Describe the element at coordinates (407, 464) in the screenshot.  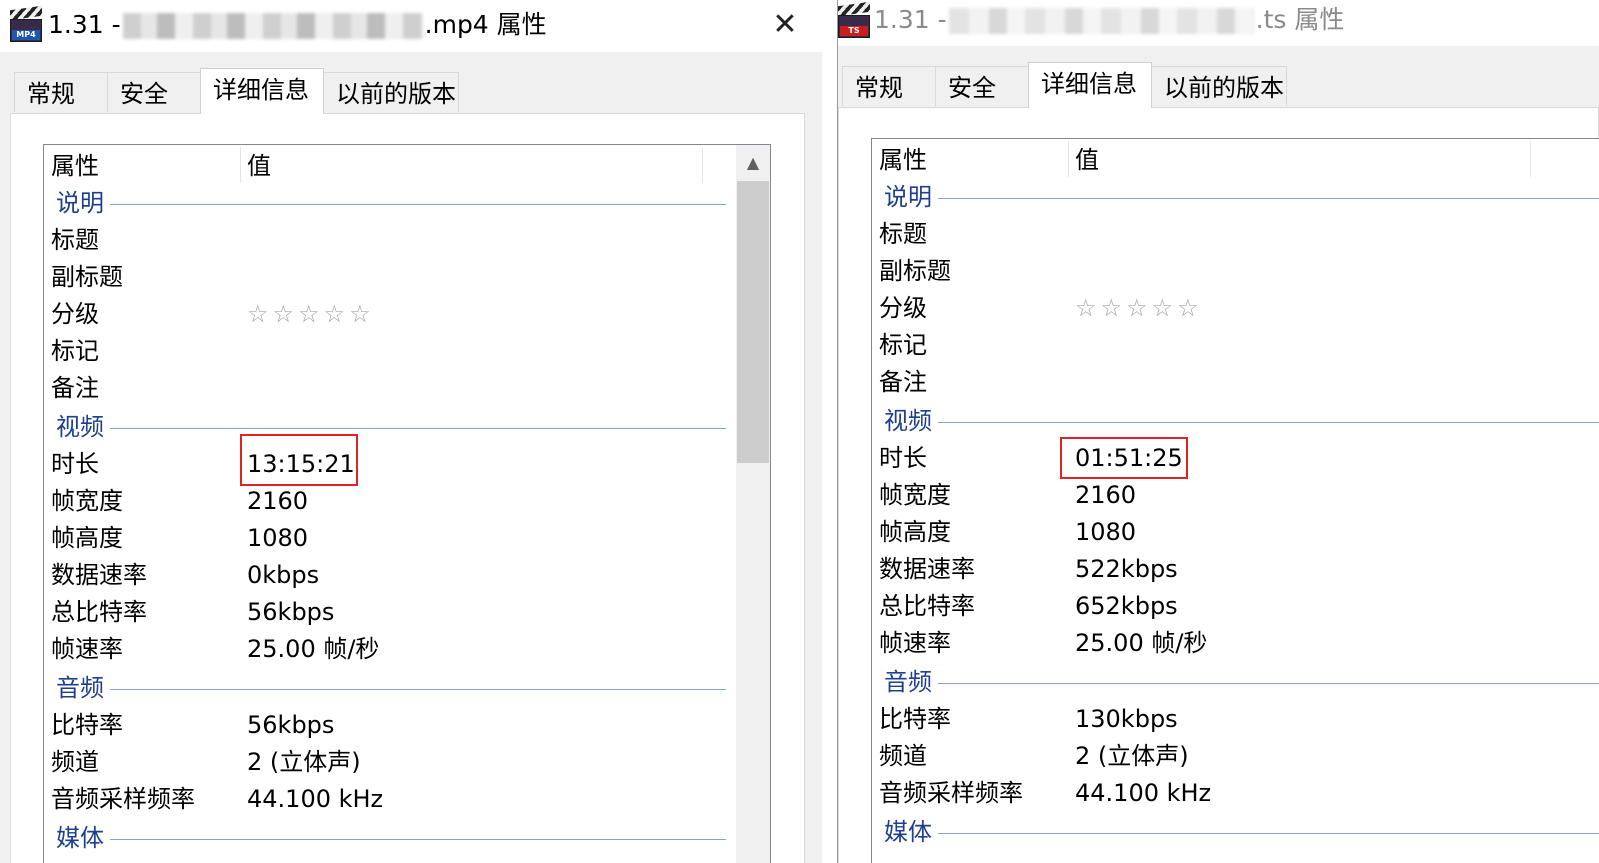
I see `list-item: 时长 13:15:21` at that location.